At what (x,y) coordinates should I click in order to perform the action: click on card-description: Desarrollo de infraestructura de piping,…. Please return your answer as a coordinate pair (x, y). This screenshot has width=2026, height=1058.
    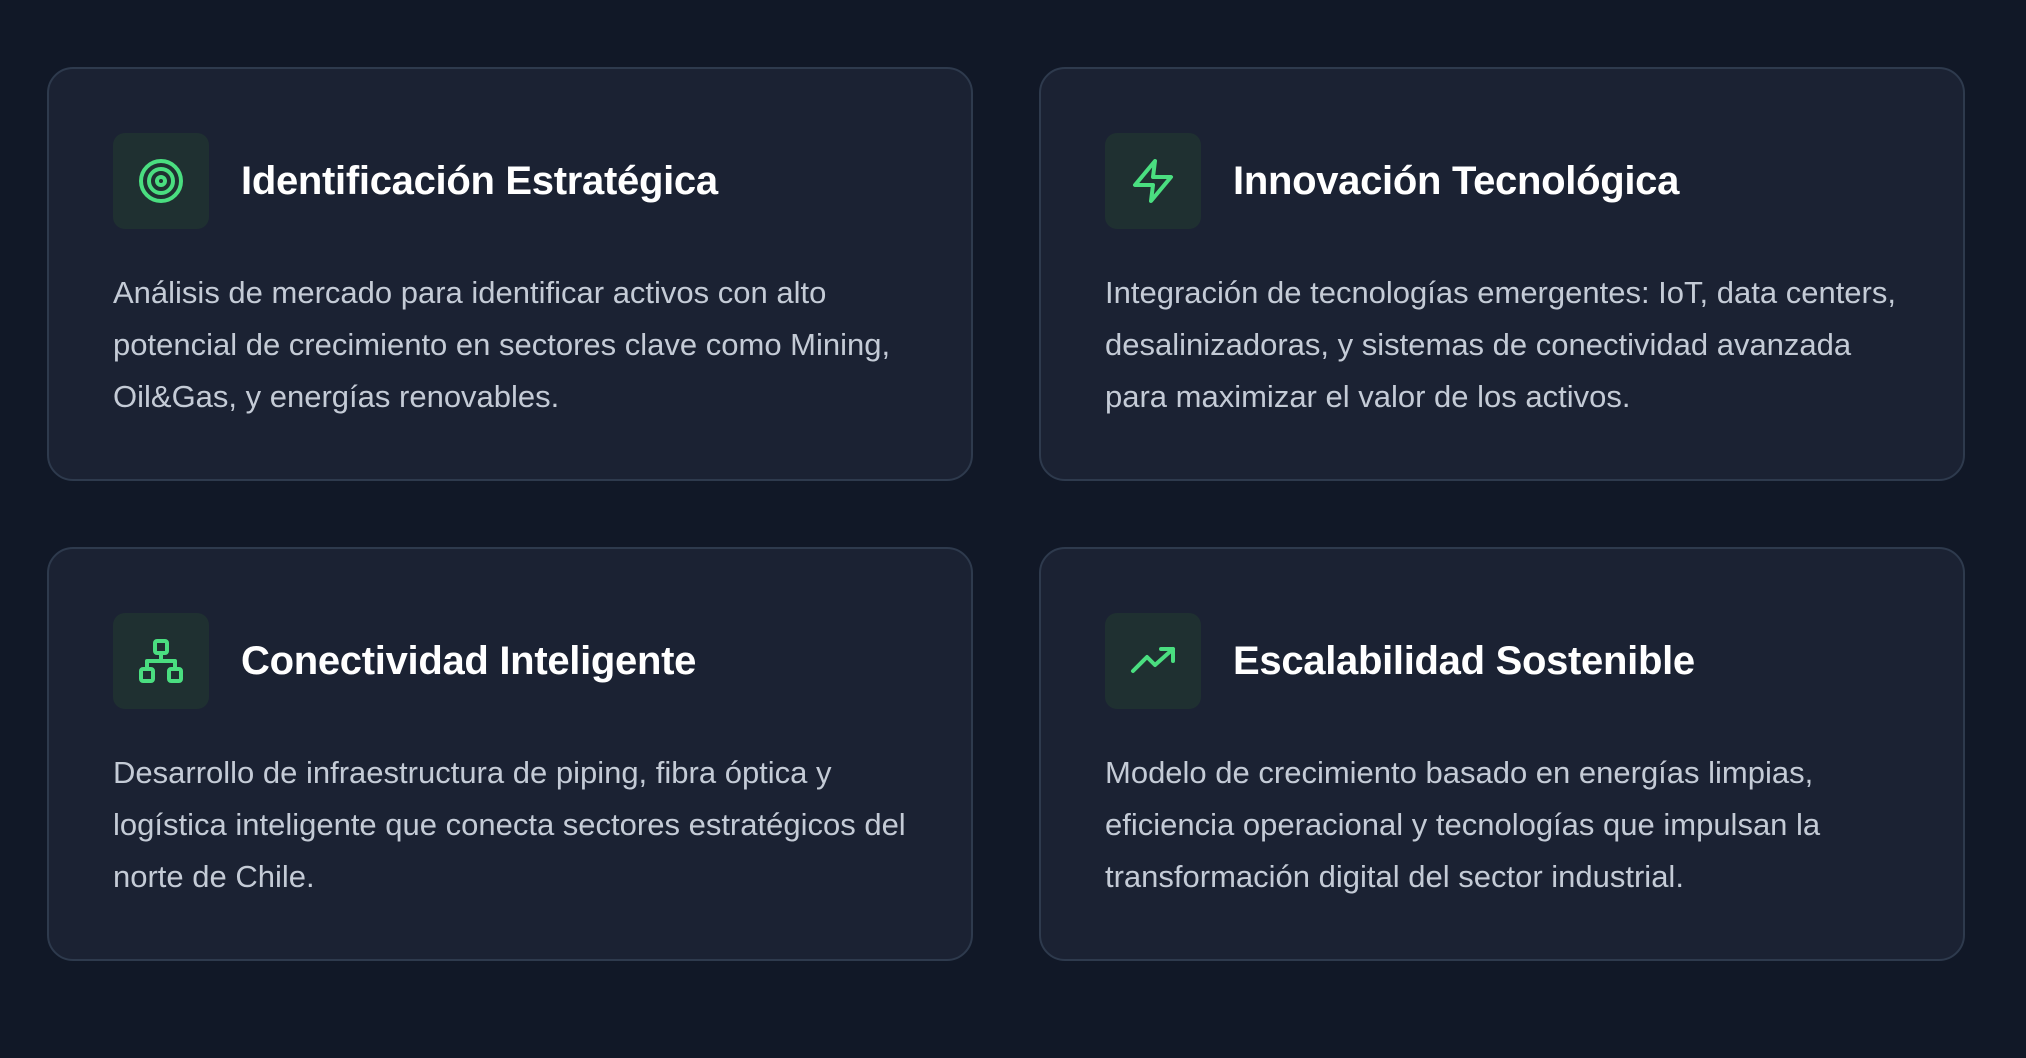
    Looking at the image, I should click on (509, 824).